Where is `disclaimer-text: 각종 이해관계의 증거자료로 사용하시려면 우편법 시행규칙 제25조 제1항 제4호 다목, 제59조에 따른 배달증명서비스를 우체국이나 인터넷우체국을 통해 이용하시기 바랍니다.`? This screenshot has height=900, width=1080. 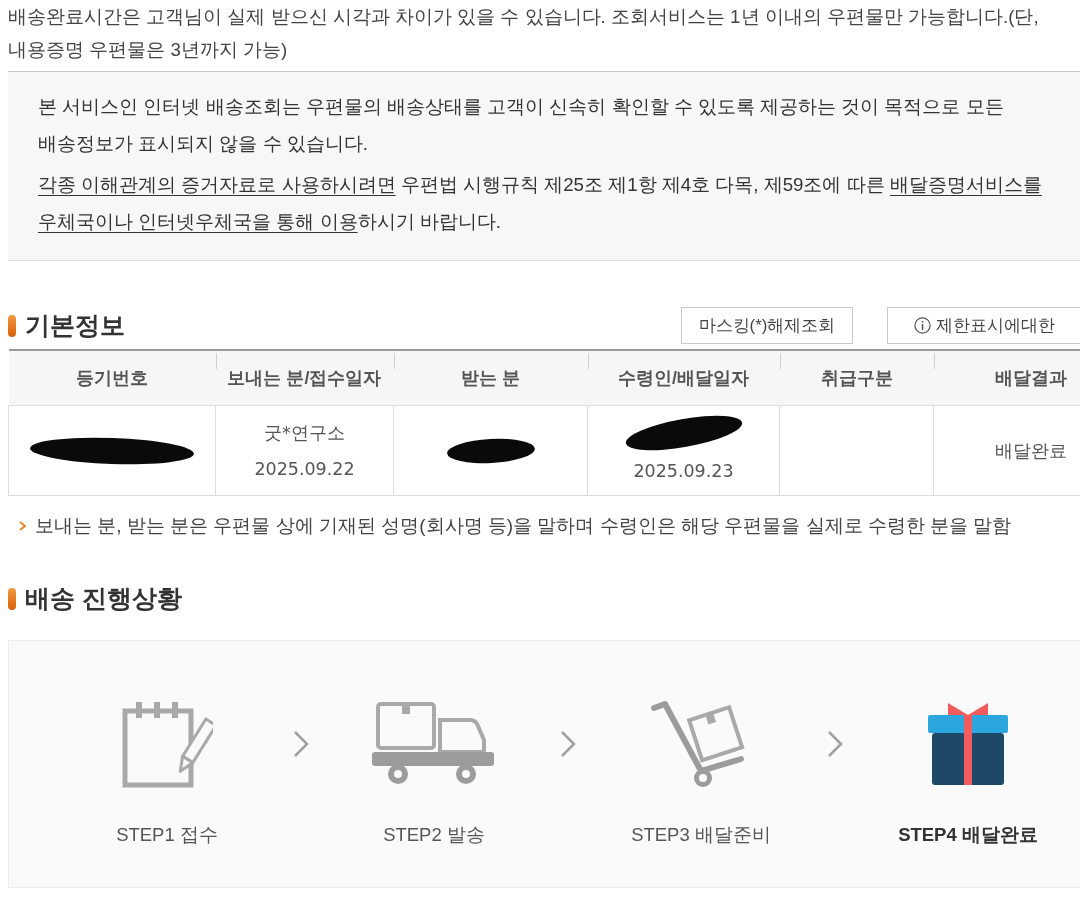 disclaimer-text: 각종 이해관계의 증거자료로 사용하시려면 우편법 시행규칙 제25조 제1항 제4호 다목, 제59조에 따른 배달증명서비스를 우체국이나 인터넷우체국을 통해 이용하시기 바랍니다. is located at coordinates (540, 203).